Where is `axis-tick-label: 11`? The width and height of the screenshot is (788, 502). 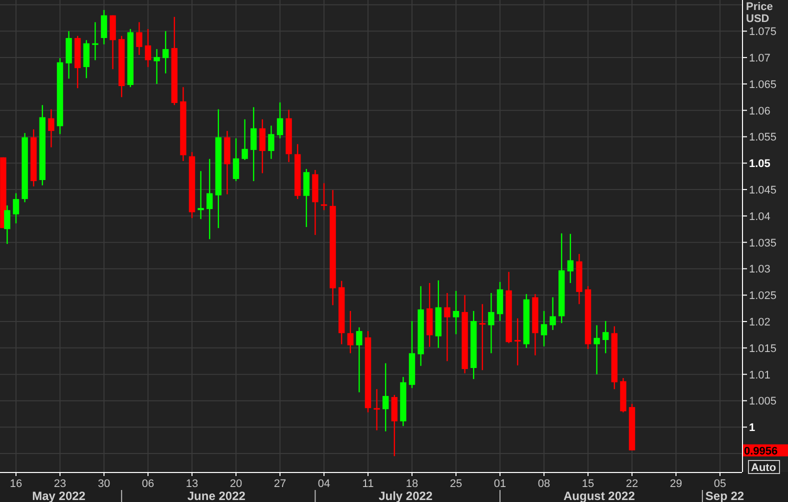 axis-tick-label: 11 is located at coordinates (368, 484).